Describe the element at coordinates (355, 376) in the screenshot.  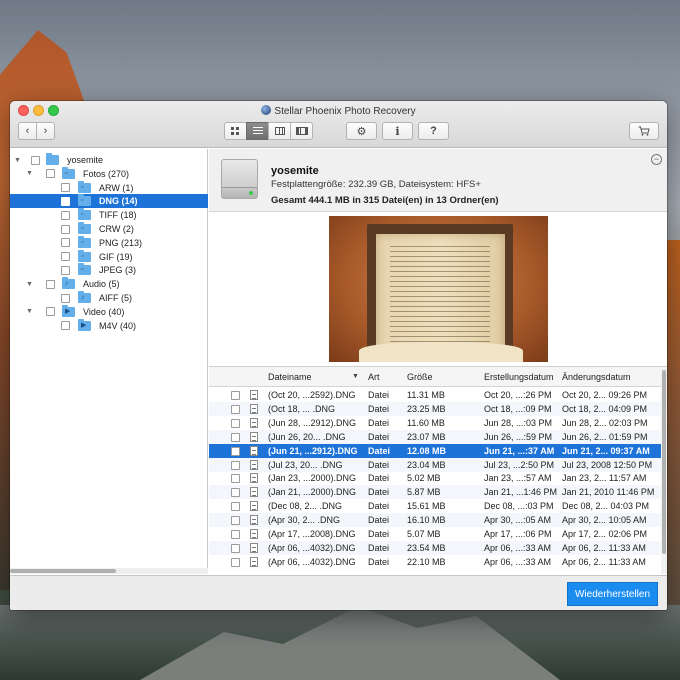
I see `sort-descending-icon: ▼` at that location.